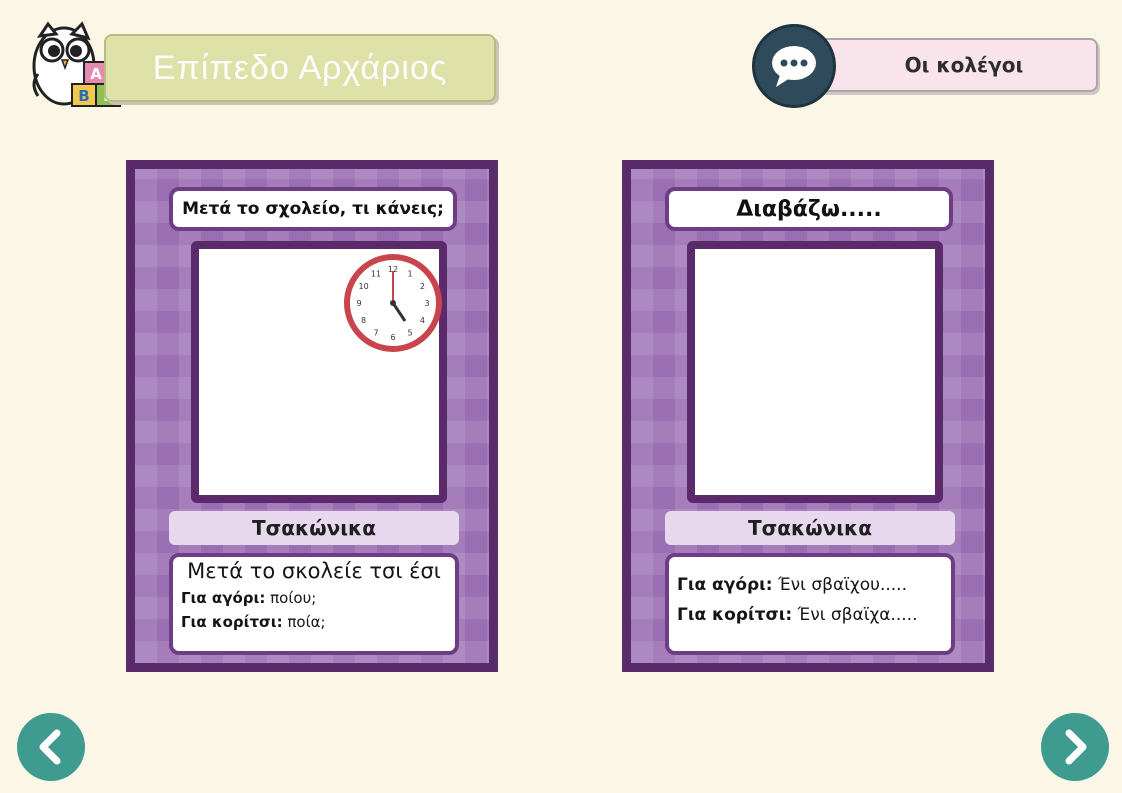 The image size is (1122, 793). I want to click on girl-line: Για κορίτσι: ποία;, so click(314, 622).